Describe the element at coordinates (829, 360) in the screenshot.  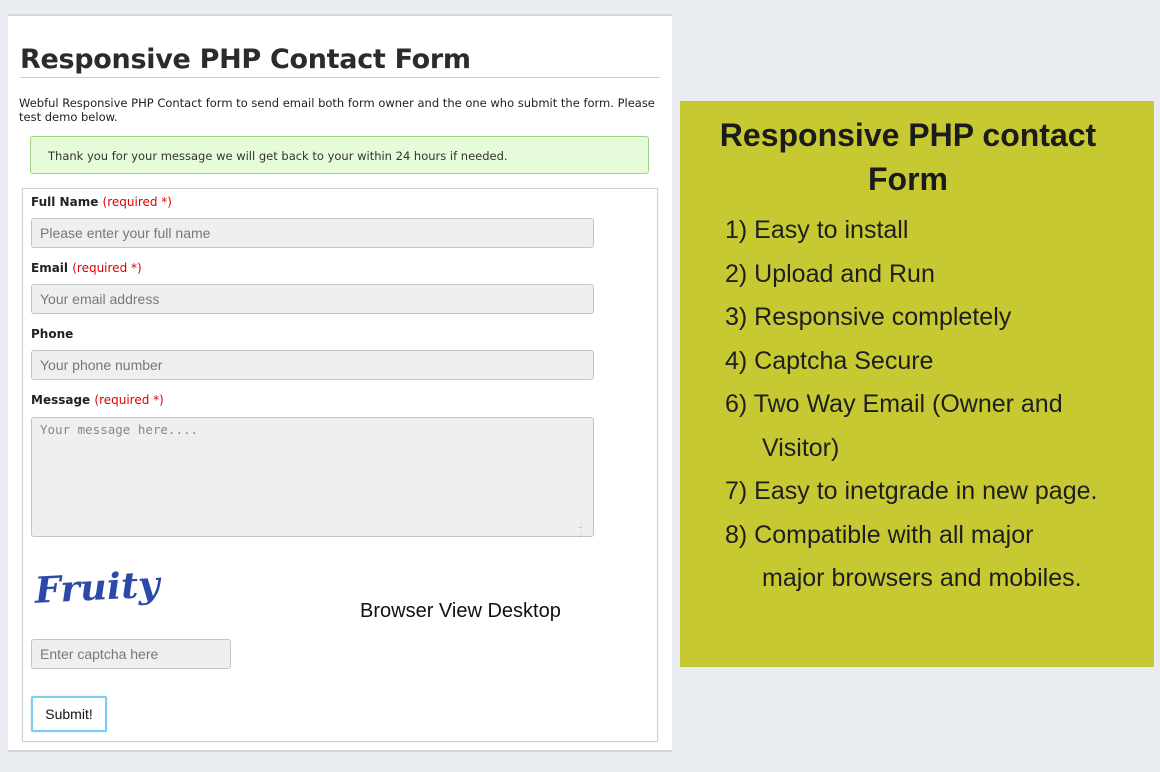
I see `feature-item: 4) Captcha Secure` at that location.